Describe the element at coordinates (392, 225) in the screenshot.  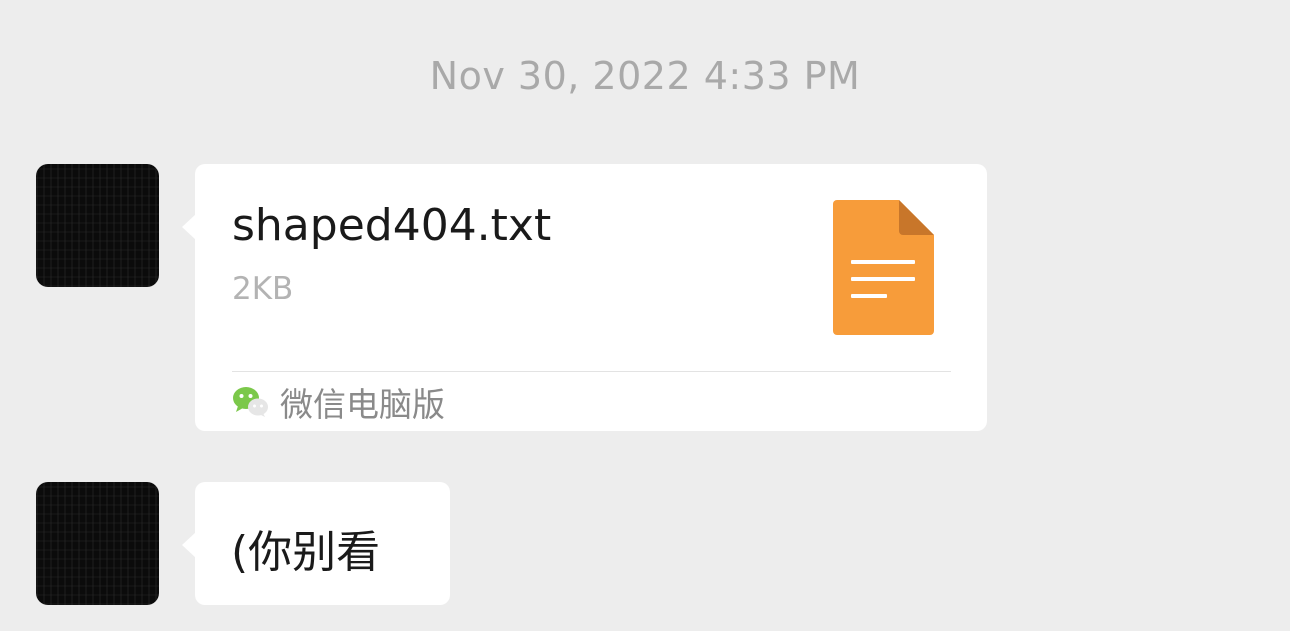
I see `file-name: shaped404.txt` at that location.